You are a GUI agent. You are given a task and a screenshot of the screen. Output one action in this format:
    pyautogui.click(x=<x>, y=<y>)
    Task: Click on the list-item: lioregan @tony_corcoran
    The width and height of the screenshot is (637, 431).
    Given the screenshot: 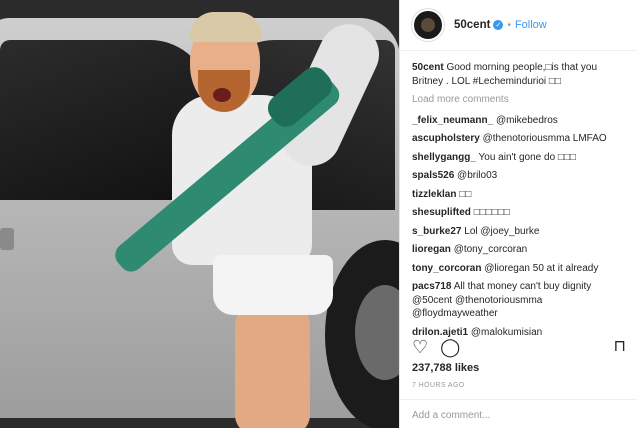 What is the action you would take?
    pyautogui.click(x=518, y=250)
    